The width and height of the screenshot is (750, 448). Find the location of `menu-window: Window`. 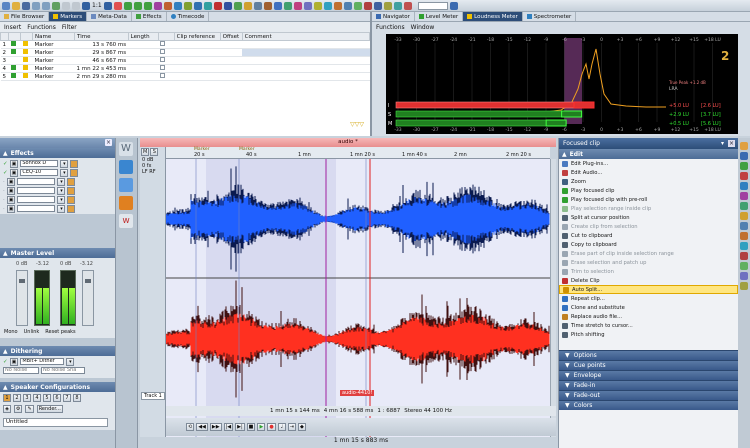

menu-window: Window is located at coordinates (423, 27).